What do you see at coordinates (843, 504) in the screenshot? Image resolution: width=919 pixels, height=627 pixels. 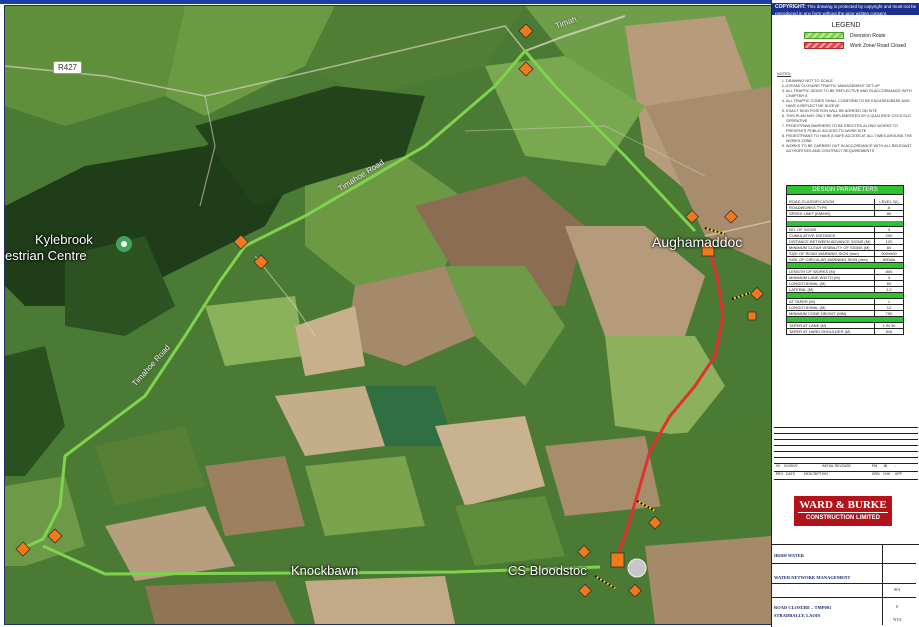 I see `logo-main-text: WARD & BURKE` at bounding box center [843, 504].